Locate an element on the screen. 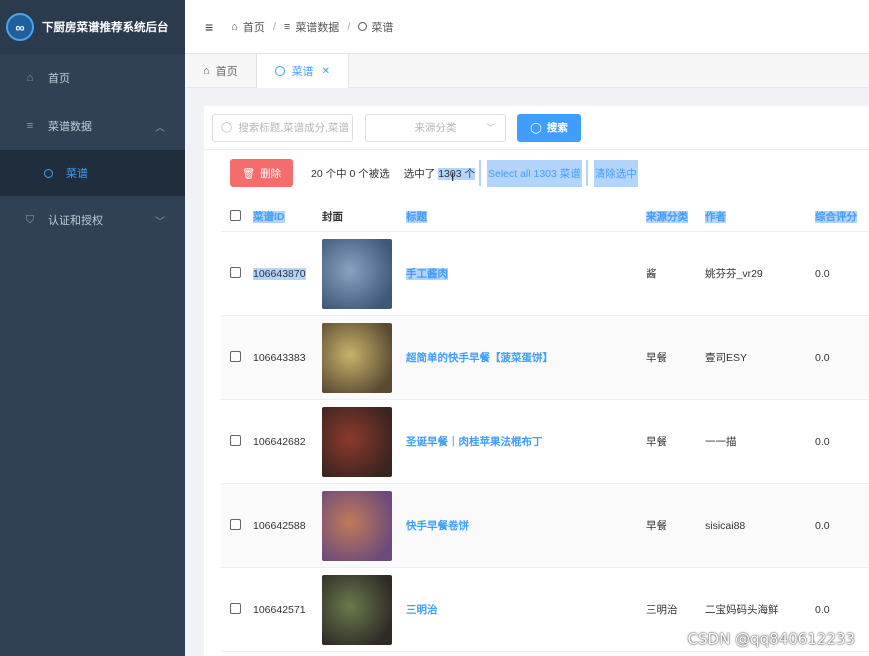  submenu-recipe-data: 菜谱 is located at coordinates (92, 173).